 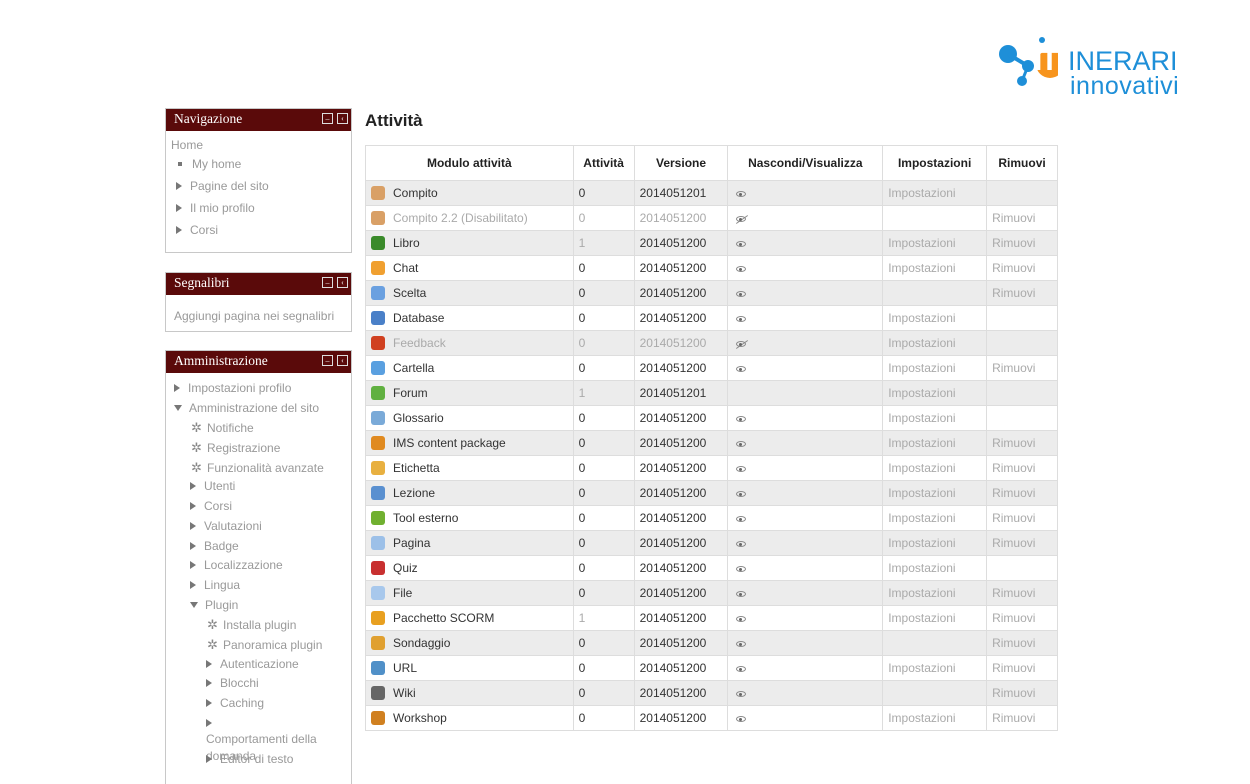 I want to click on admin-tree-item: Impostazioni profilo, so click(x=260, y=389).